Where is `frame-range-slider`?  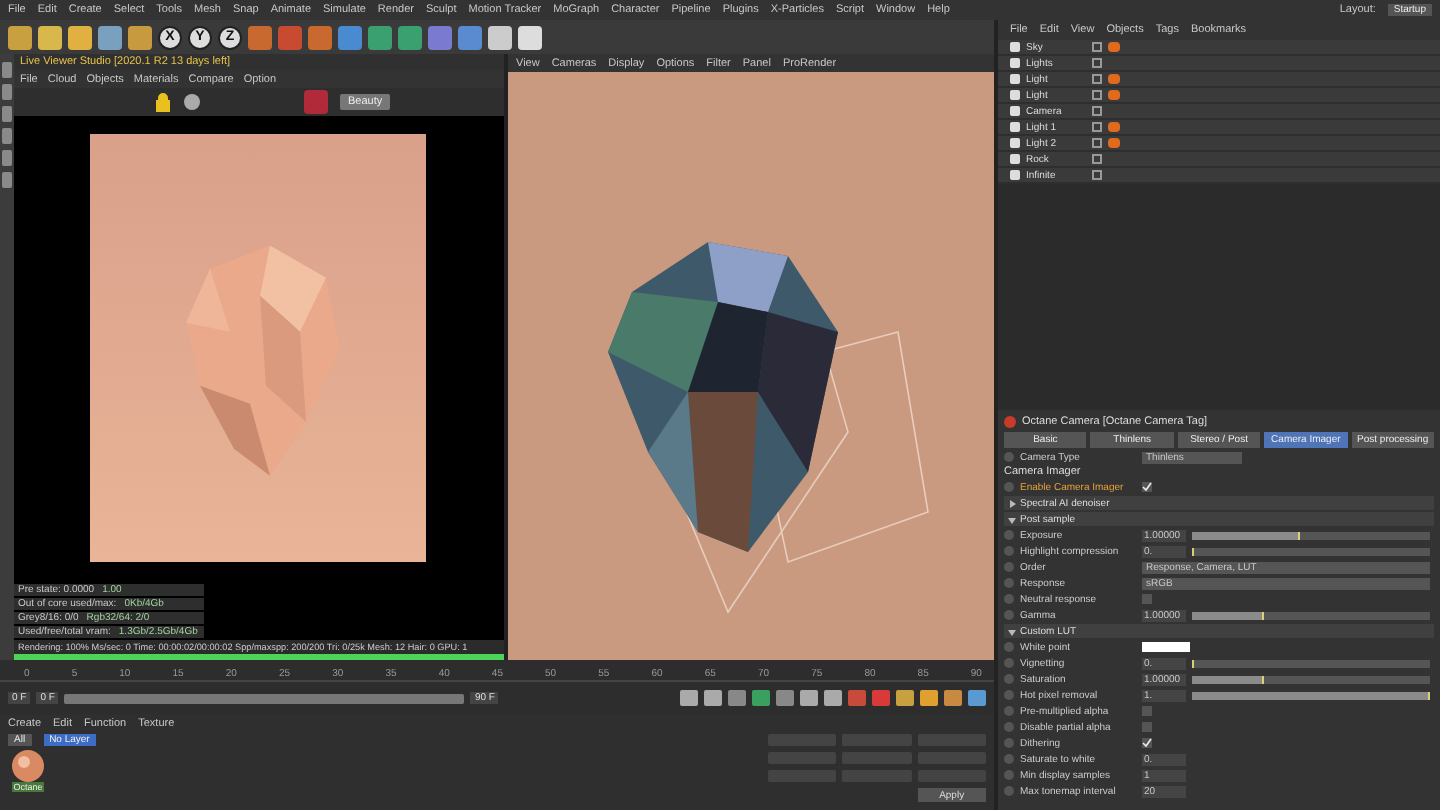
frame-range-slider is located at coordinates (264, 698).